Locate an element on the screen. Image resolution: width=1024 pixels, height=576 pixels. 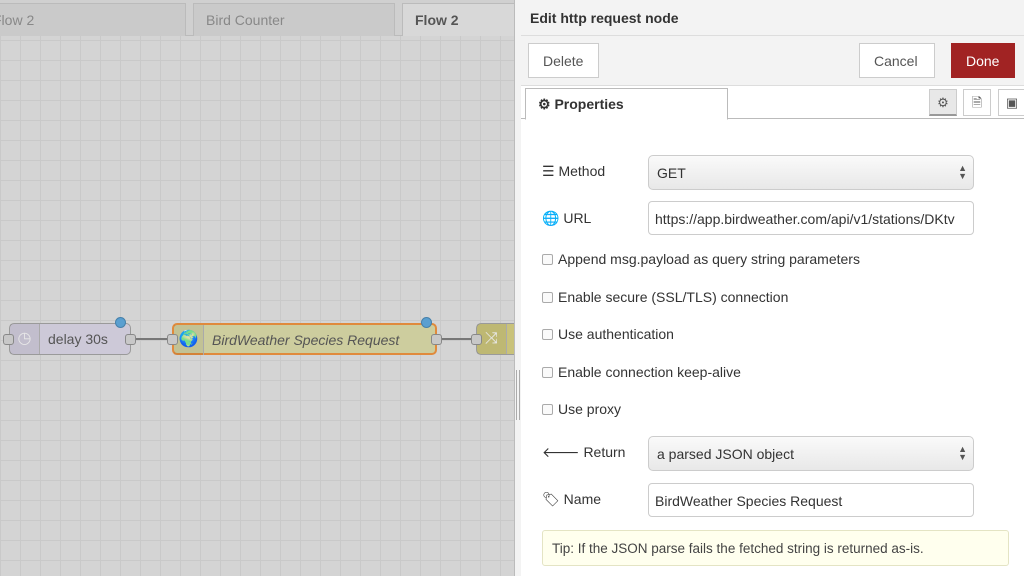
tag-icon: 🏷 is located at coordinates (551, 499).